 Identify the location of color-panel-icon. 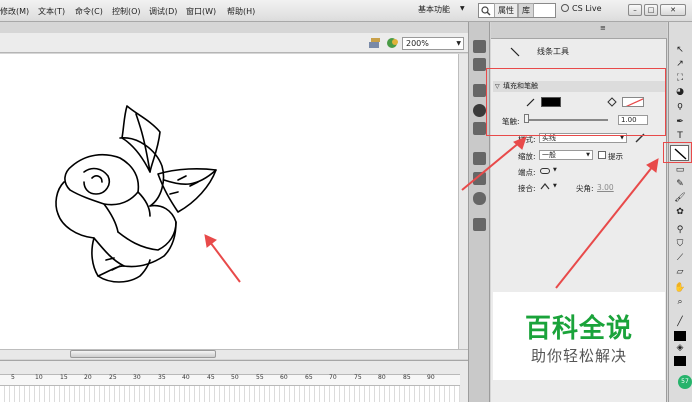
(479, 46).